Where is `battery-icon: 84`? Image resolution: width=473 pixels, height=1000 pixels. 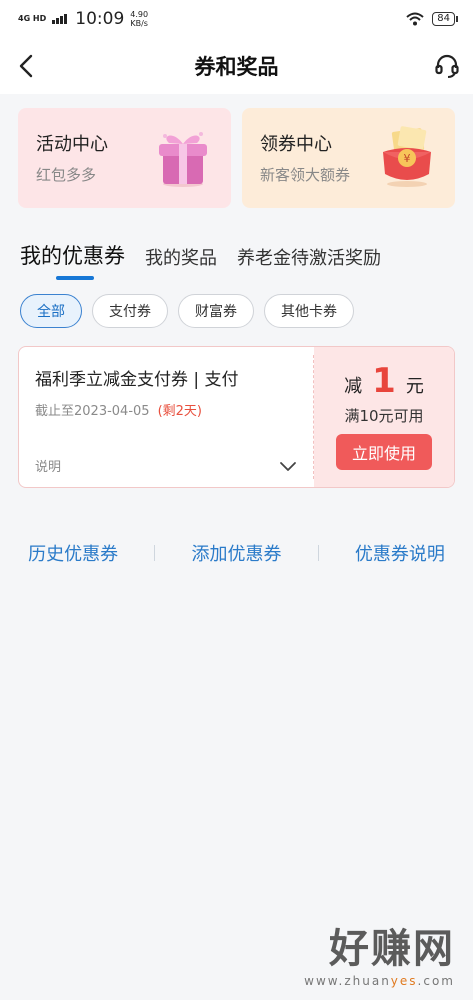 battery-icon: 84 is located at coordinates (445, 19).